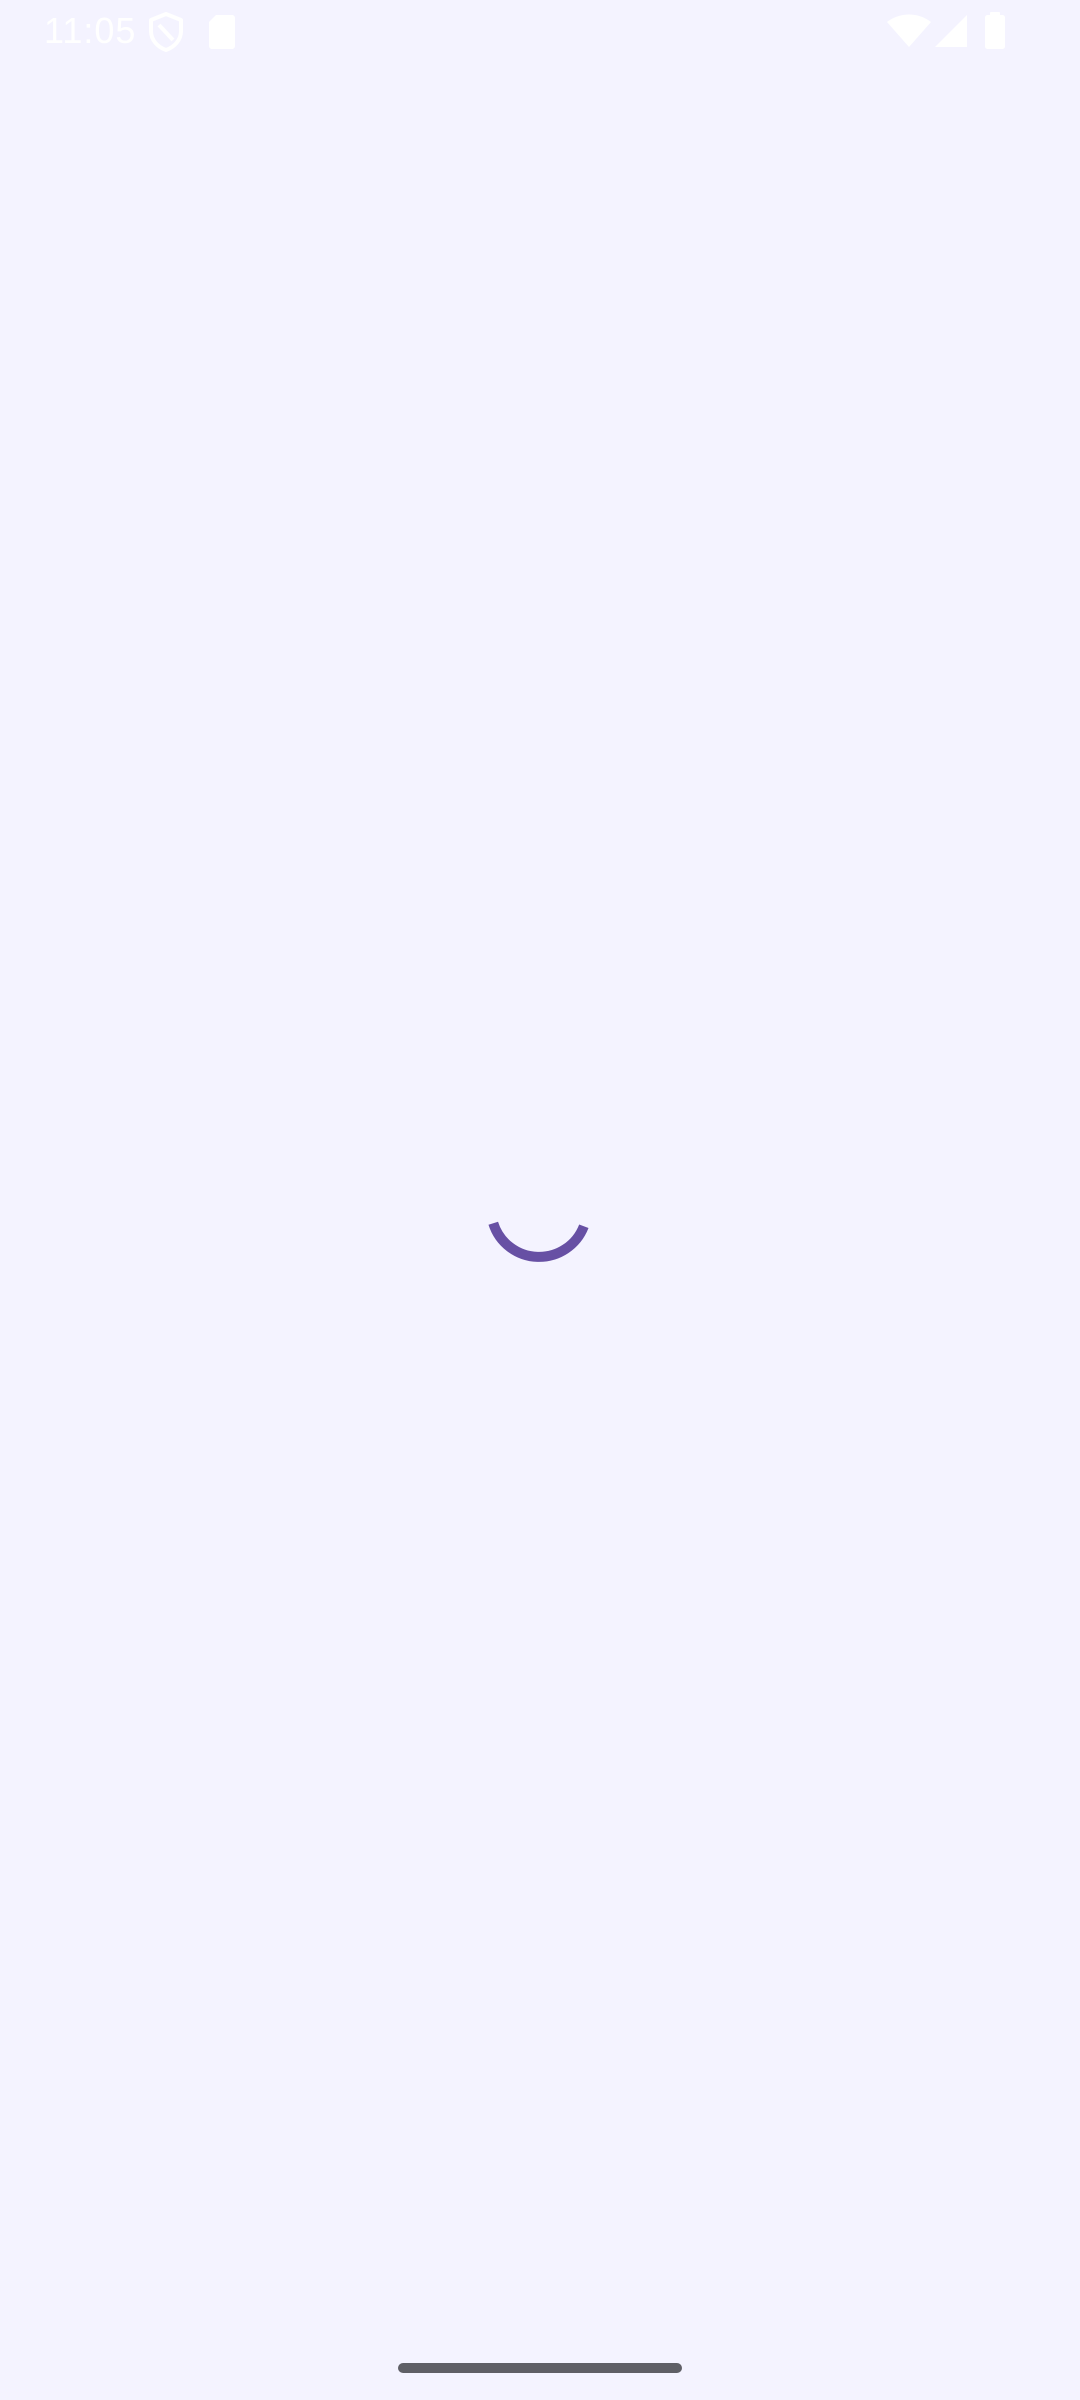  I want to click on cellular-signal-icon, so click(951, 31).